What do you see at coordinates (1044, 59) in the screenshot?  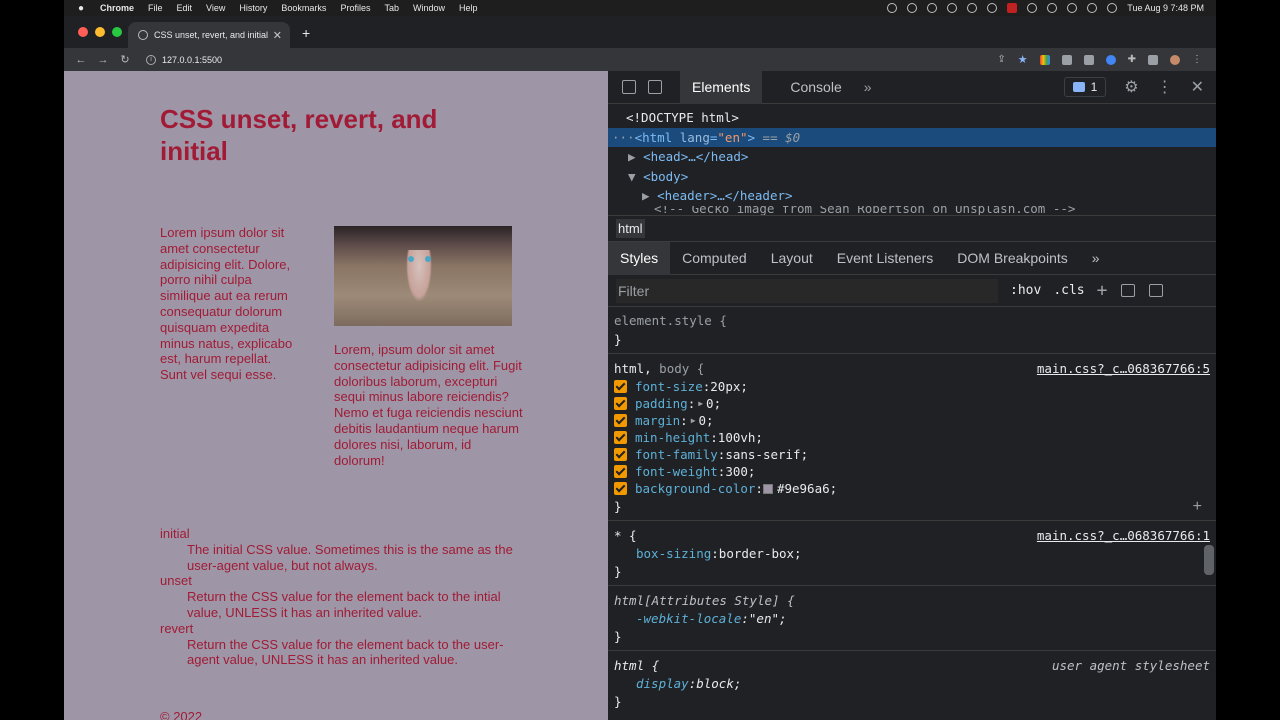 I see `color-extension-icon` at bounding box center [1044, 59].